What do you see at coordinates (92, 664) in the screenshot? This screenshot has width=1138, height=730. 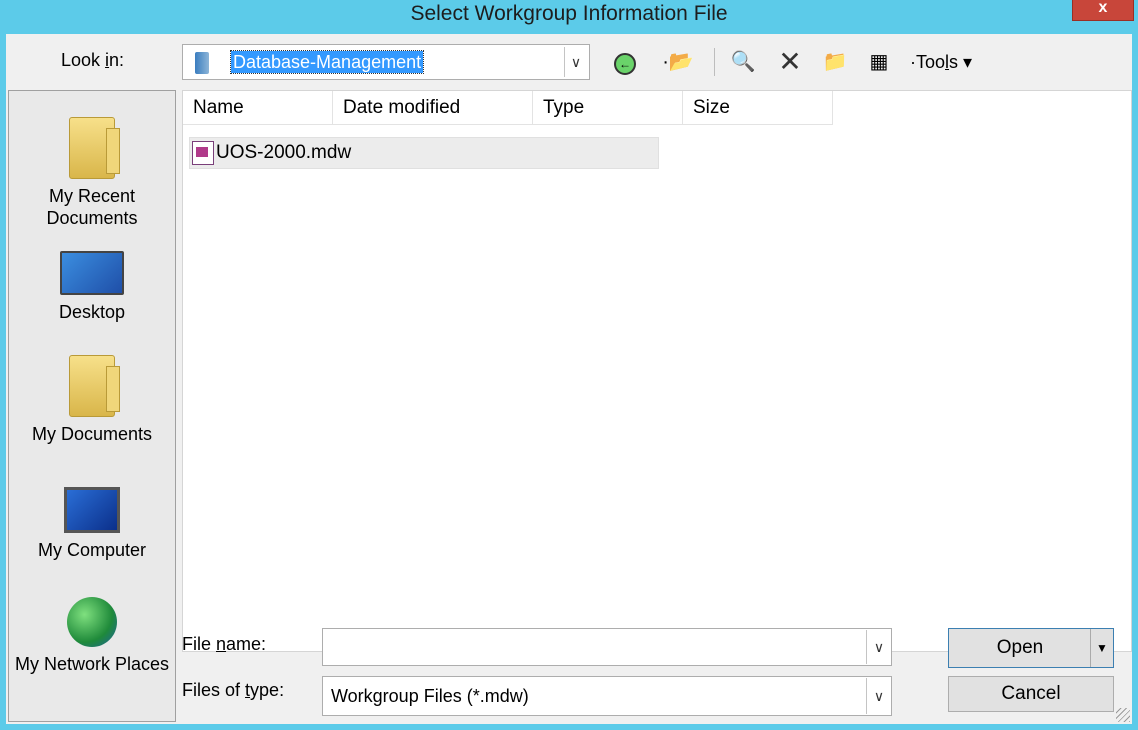 I see `place-label: My Network Places` at bounding box center [92, 664].